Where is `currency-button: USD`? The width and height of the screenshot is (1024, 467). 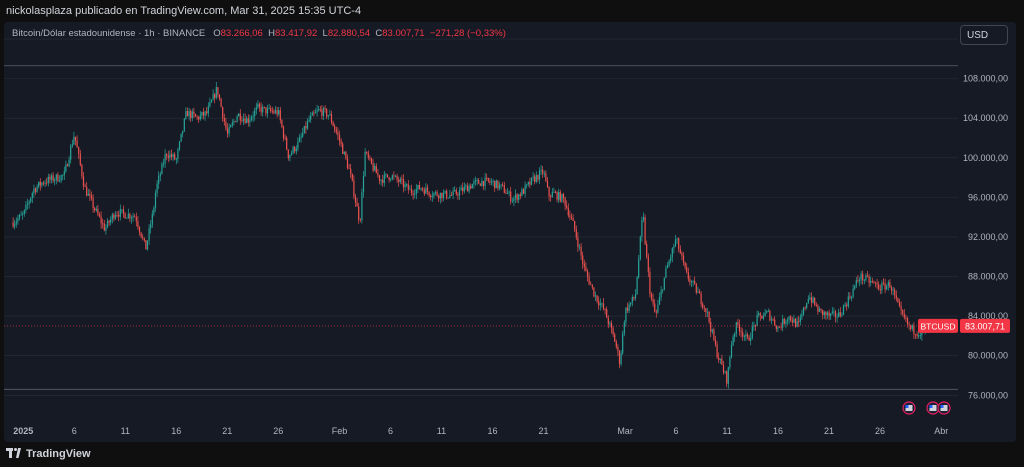 currency-button: USD is located at coordinates (984, 35).